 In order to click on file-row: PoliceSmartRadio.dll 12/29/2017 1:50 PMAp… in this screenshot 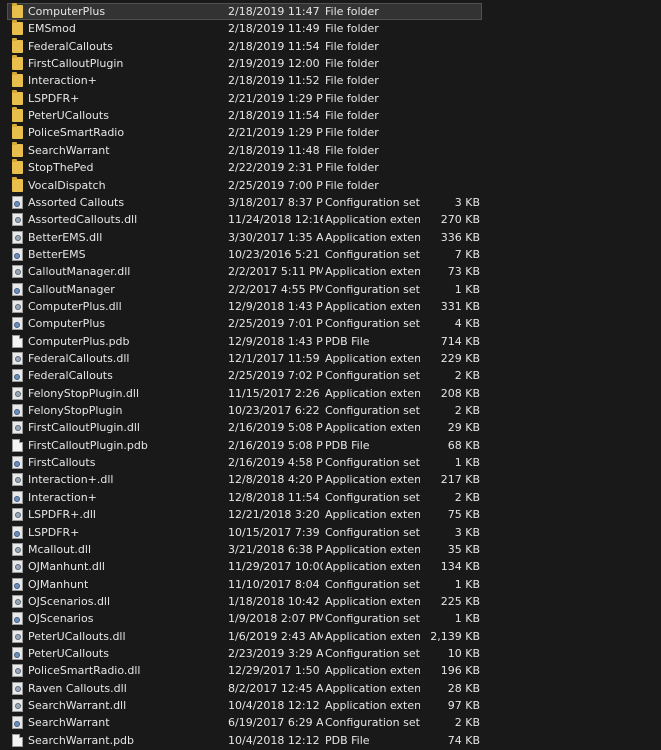, I will do `click(330, 670)`.